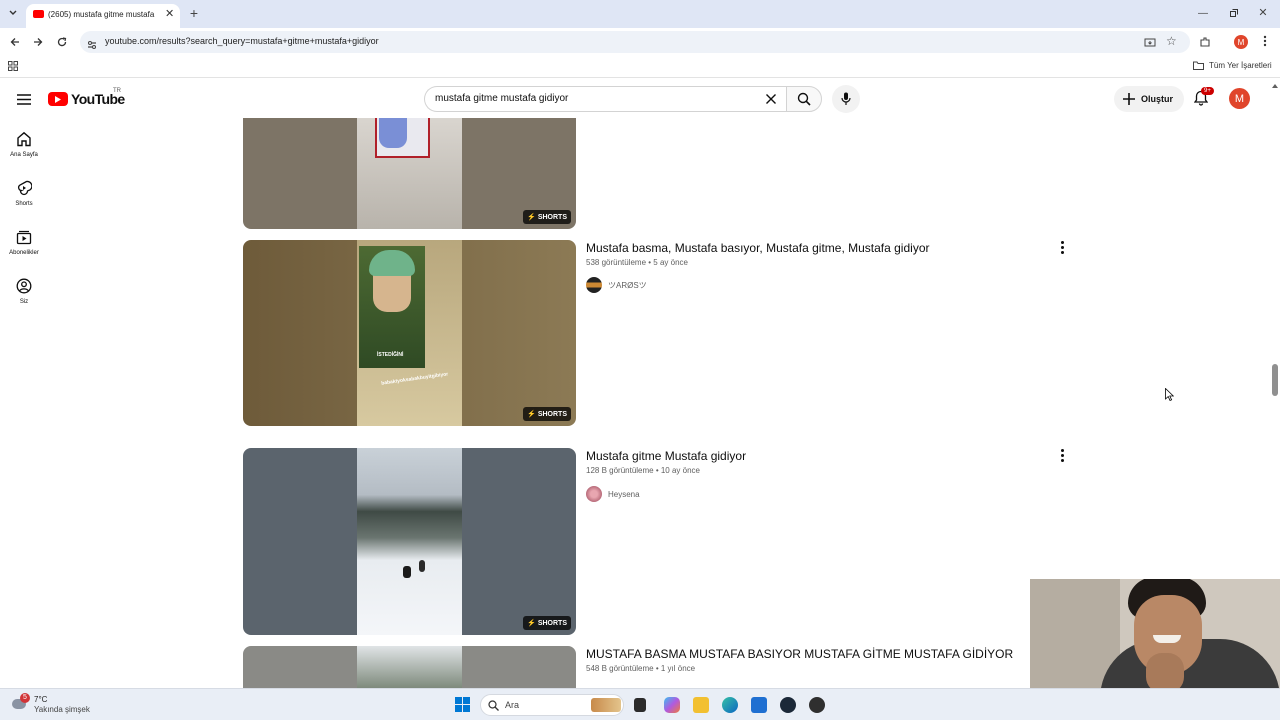 This screenshot has height=720, width=1280. What do you see at coordinates (640, 67) in the screenshot?
I see `bookmarks-bar: Tüm Yer İşaretleri` at bounding box center [640, 67].